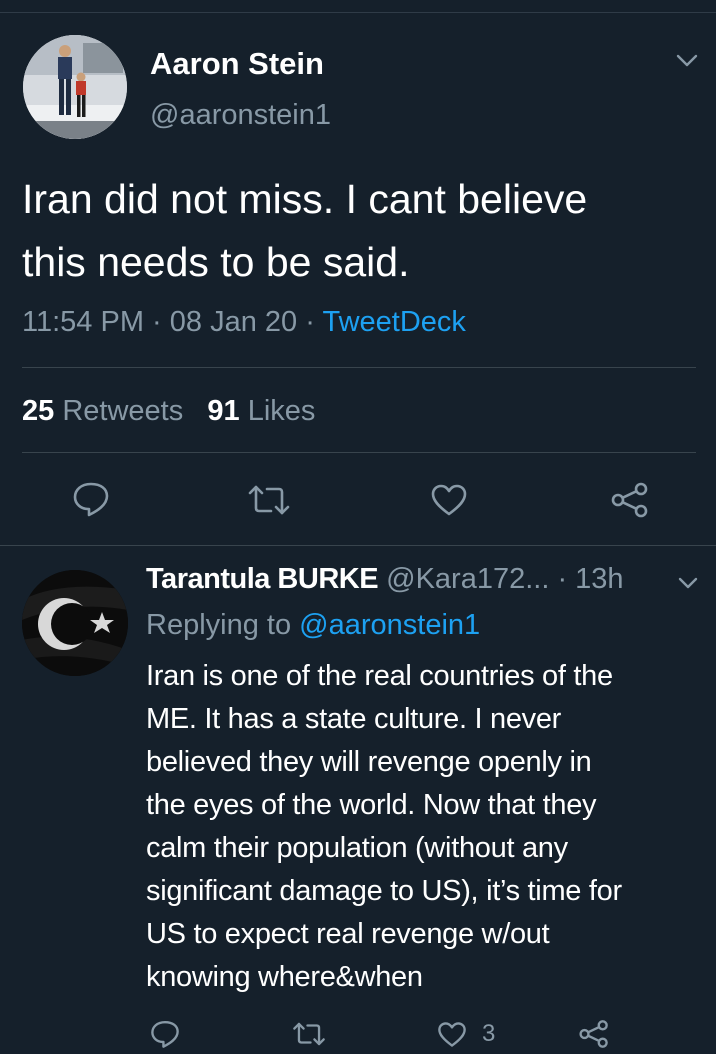  What do you see at coordinates (489, 1033) in the screenshot?
I see `reply-like-count: 3` at bounding box center [489, 1033].